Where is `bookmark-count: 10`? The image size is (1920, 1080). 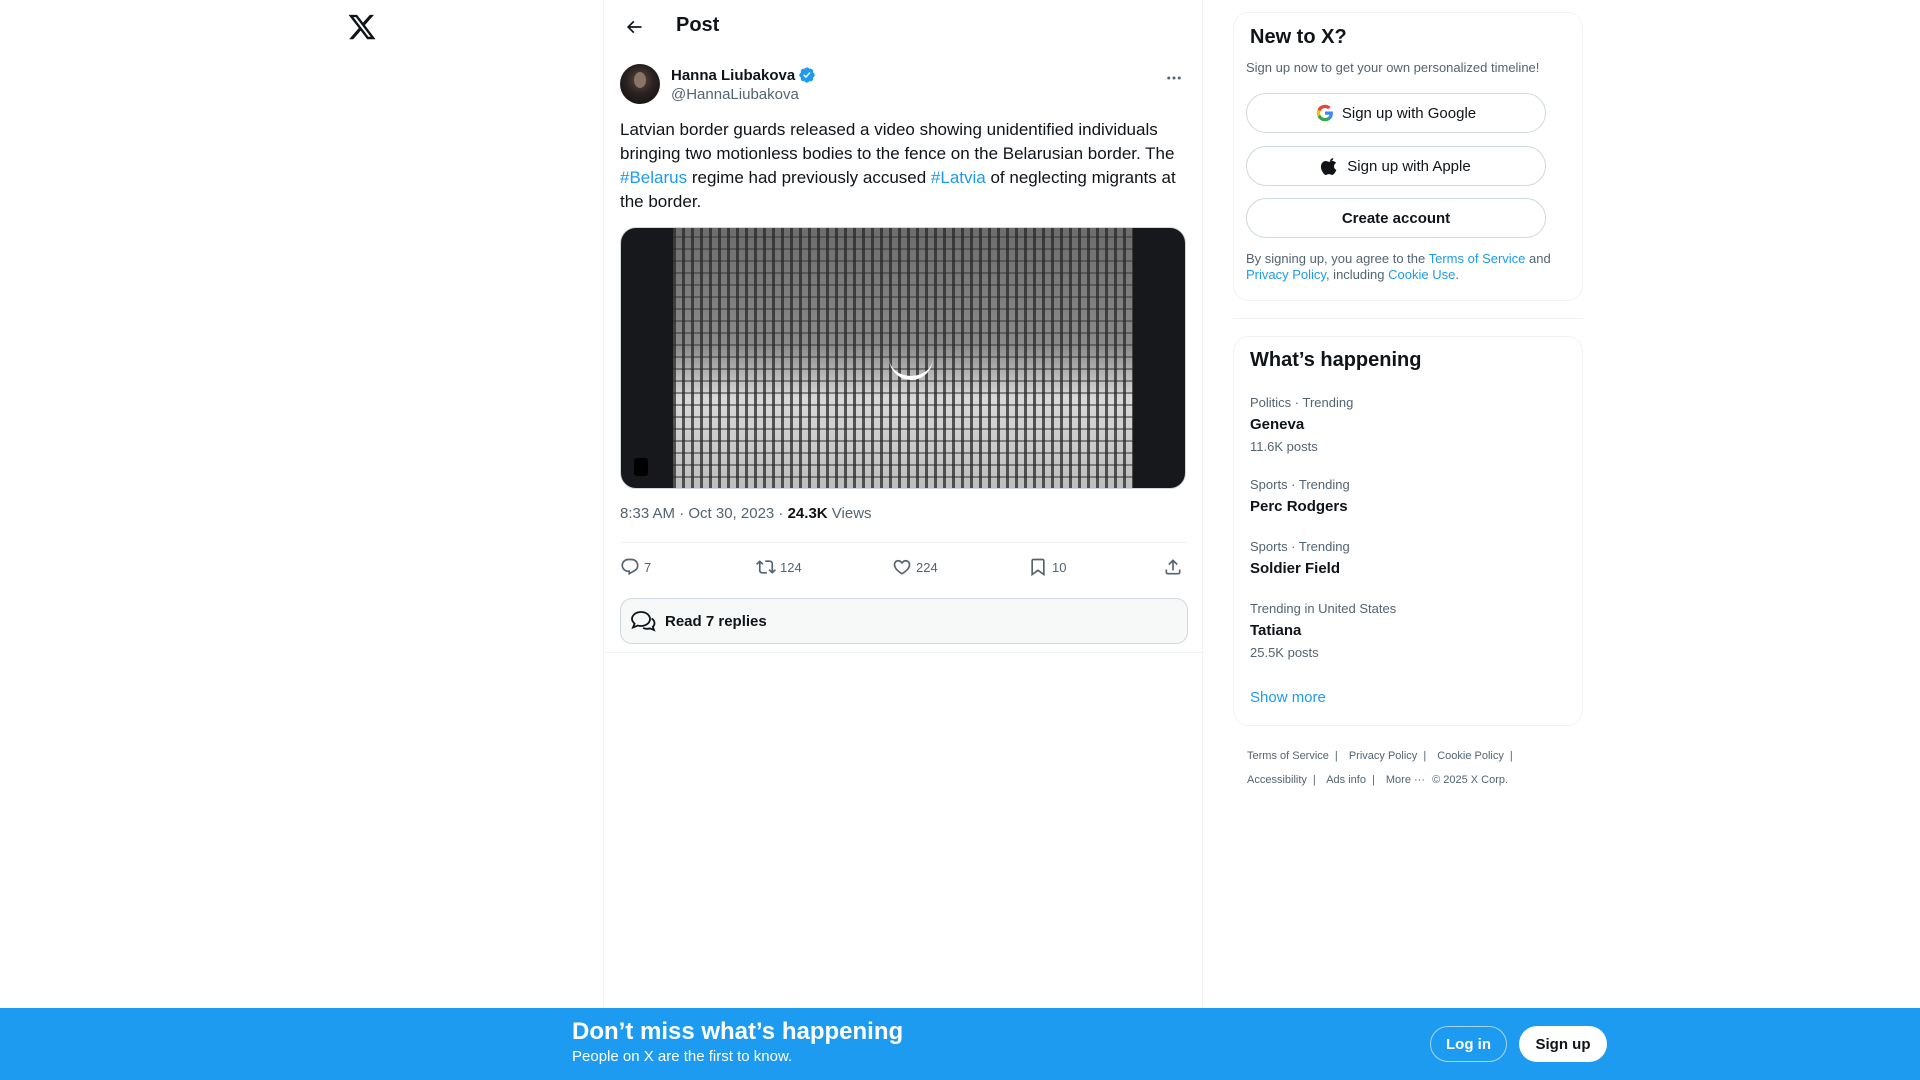
bookmark-count: 10 is located at coordinates (1059, 567).